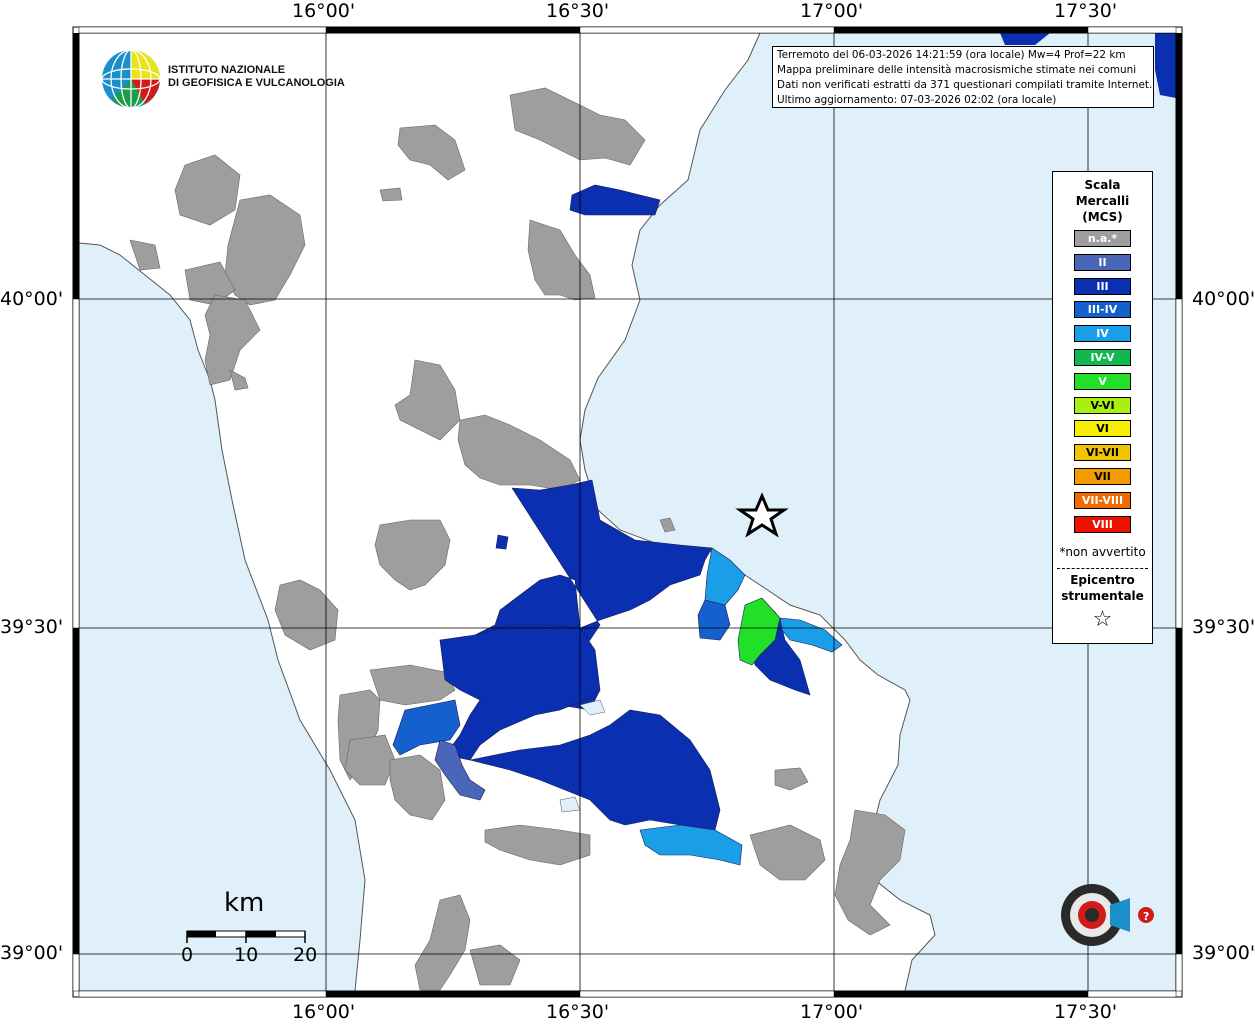 Image resolution: width=1255 pixels, height=1024 pixels. Describe the element at coordinates (227, 70) in the screenshot. I see `ingv-logo-line: ISTITUTO NAZIONALE` at that location.